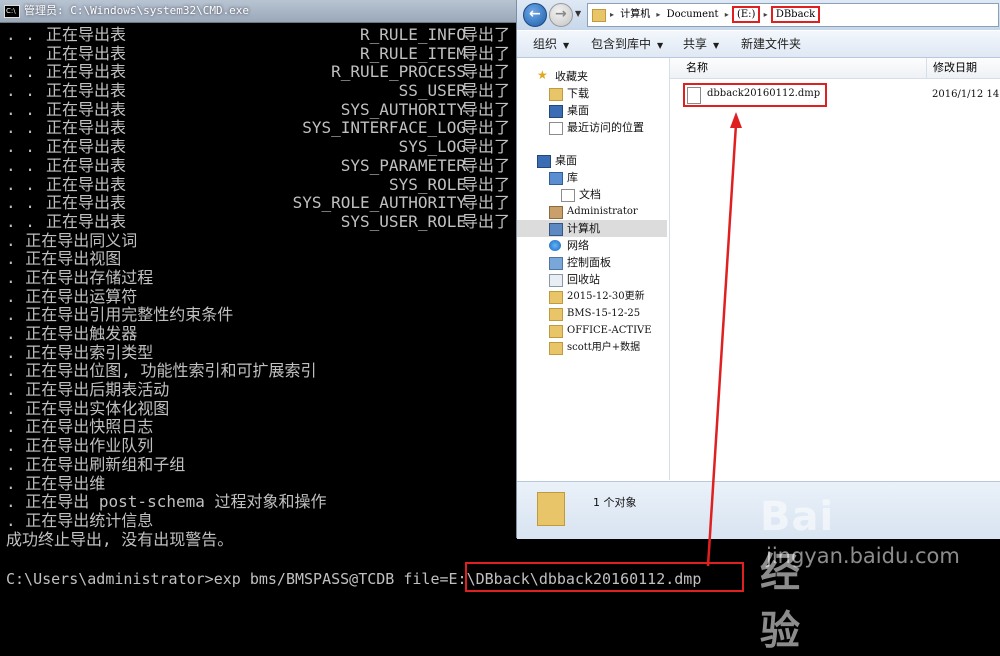 Image resolution: width=1000 pixels, height=656 pixels. What do you see at coordinates (398, 72) in the screenshot?
I see `console-table: R_RULE_PROCESS` at bounding box center [398, 72].